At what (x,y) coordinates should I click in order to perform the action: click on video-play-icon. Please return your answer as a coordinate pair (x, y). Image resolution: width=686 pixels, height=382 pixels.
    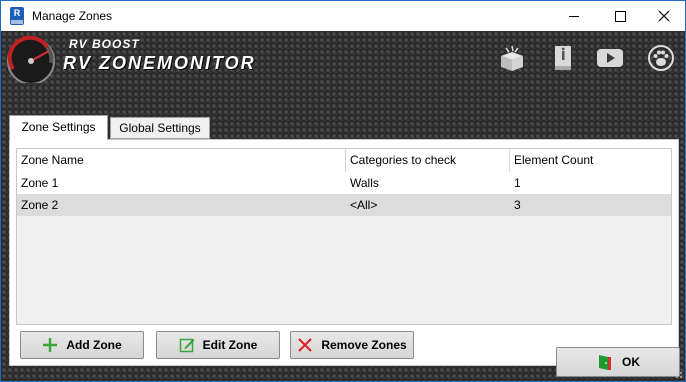
    Looking at the image, I should click on (610, 58).